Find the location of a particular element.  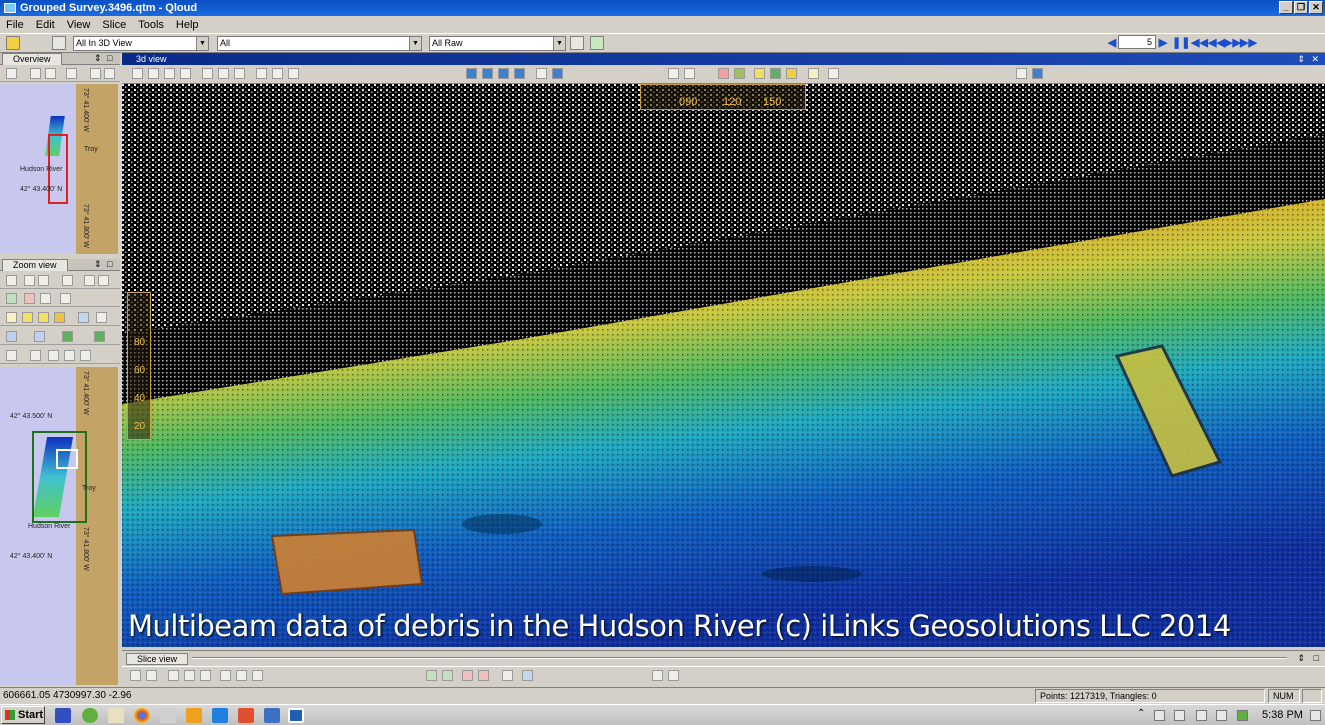

tab-zoom-view: Zoom view is located at coordinates (35, 265).